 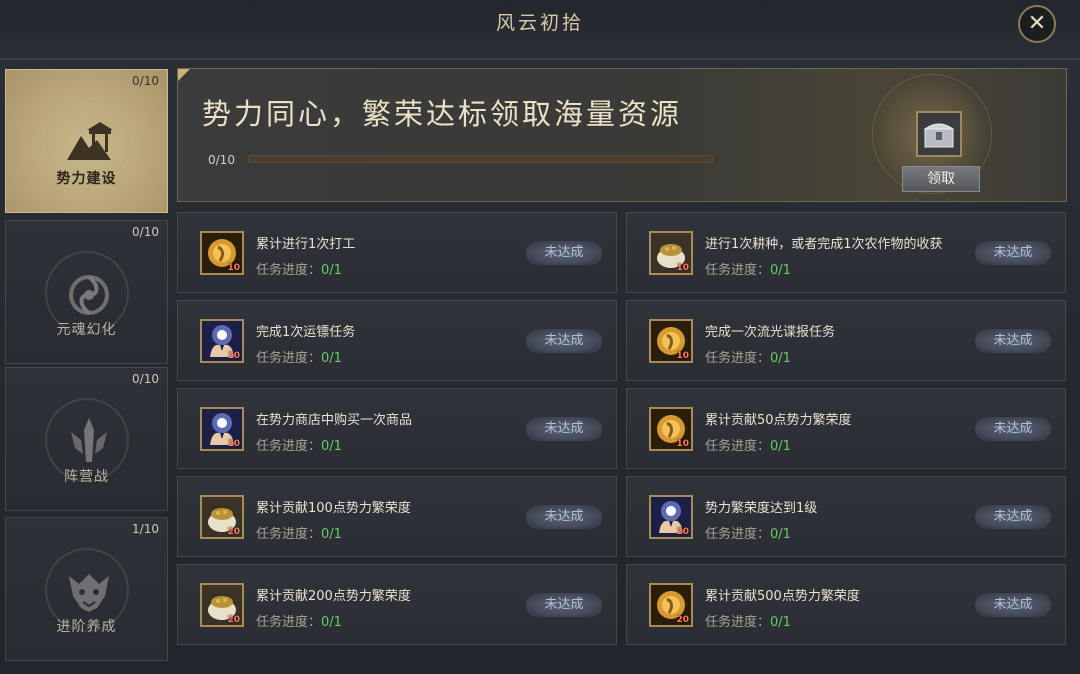 What do you see at coordinates (540, 59) in the screenshot?
I see `title-divider` at bounding box center [540, 59].